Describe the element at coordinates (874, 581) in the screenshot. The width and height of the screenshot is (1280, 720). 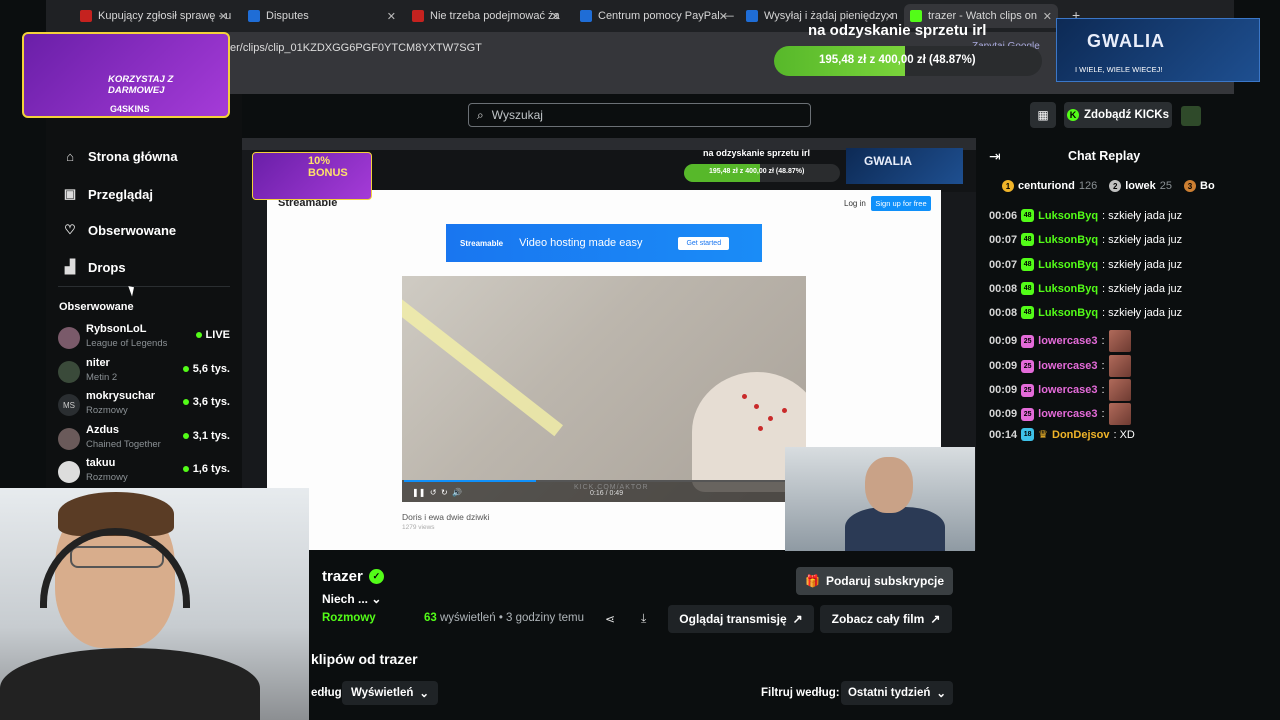
I see `gift-sub-button: 🎁 Podaruj subskrypcje` at that location.